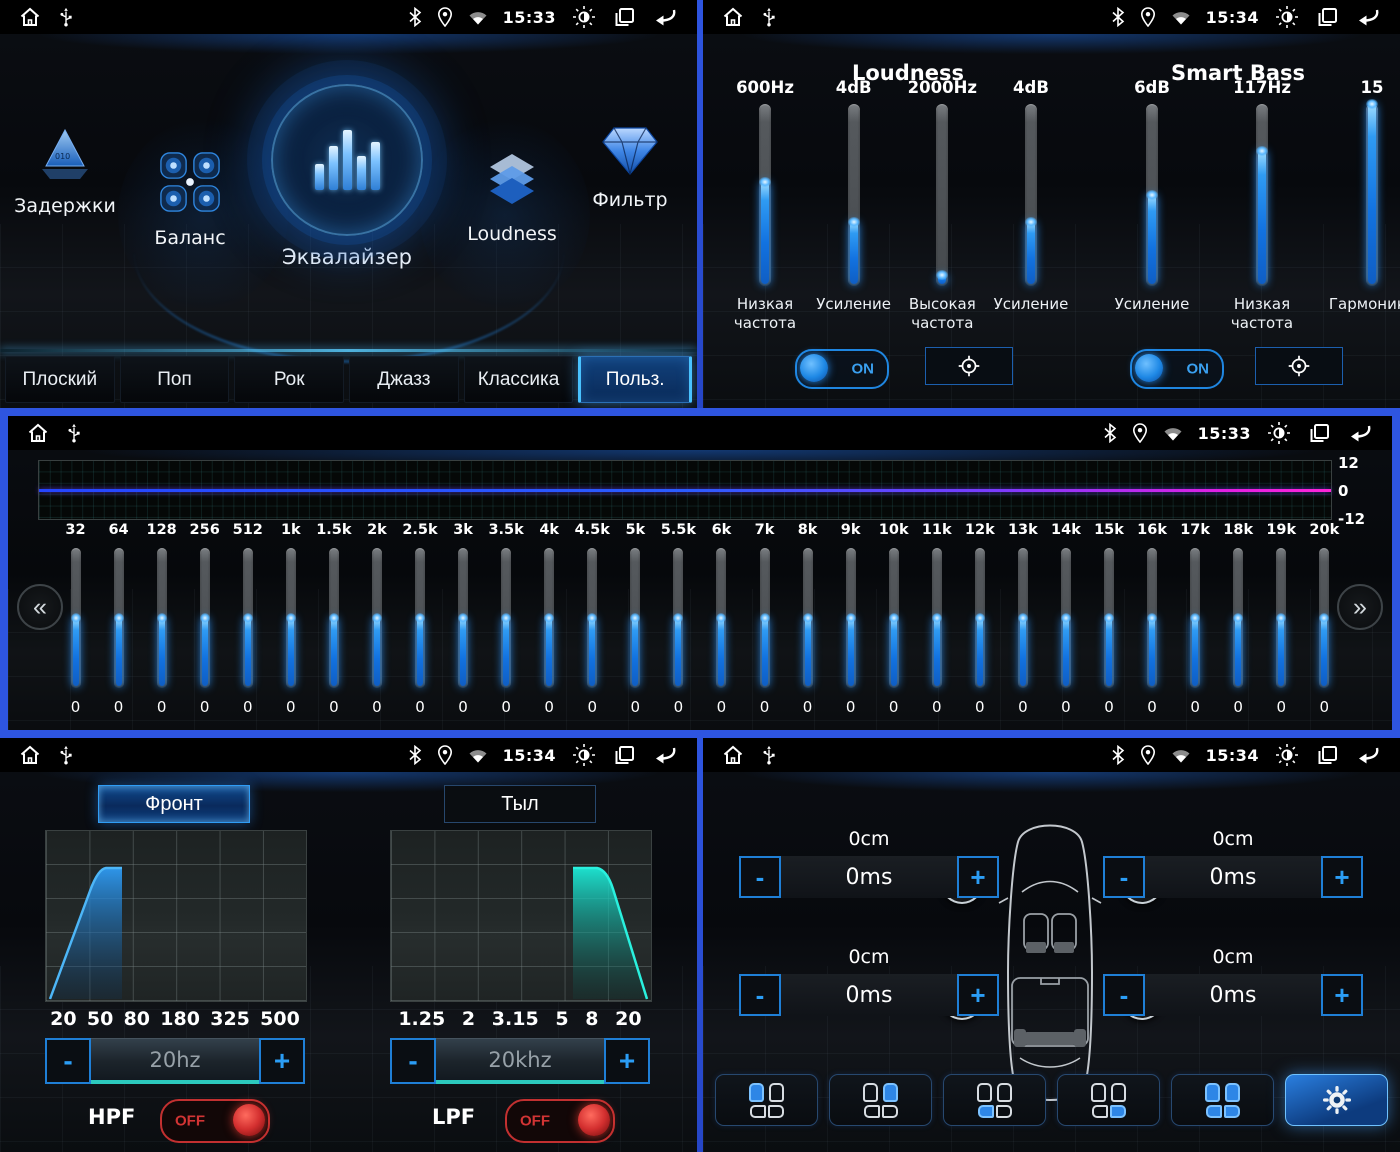 Image resolution: width=1400 pixels, height=1152 pixels. What do you see at coordinates (289, 379) in the screenshot?
I see `preset-tab: Рок` at bounding box center [289, 379].